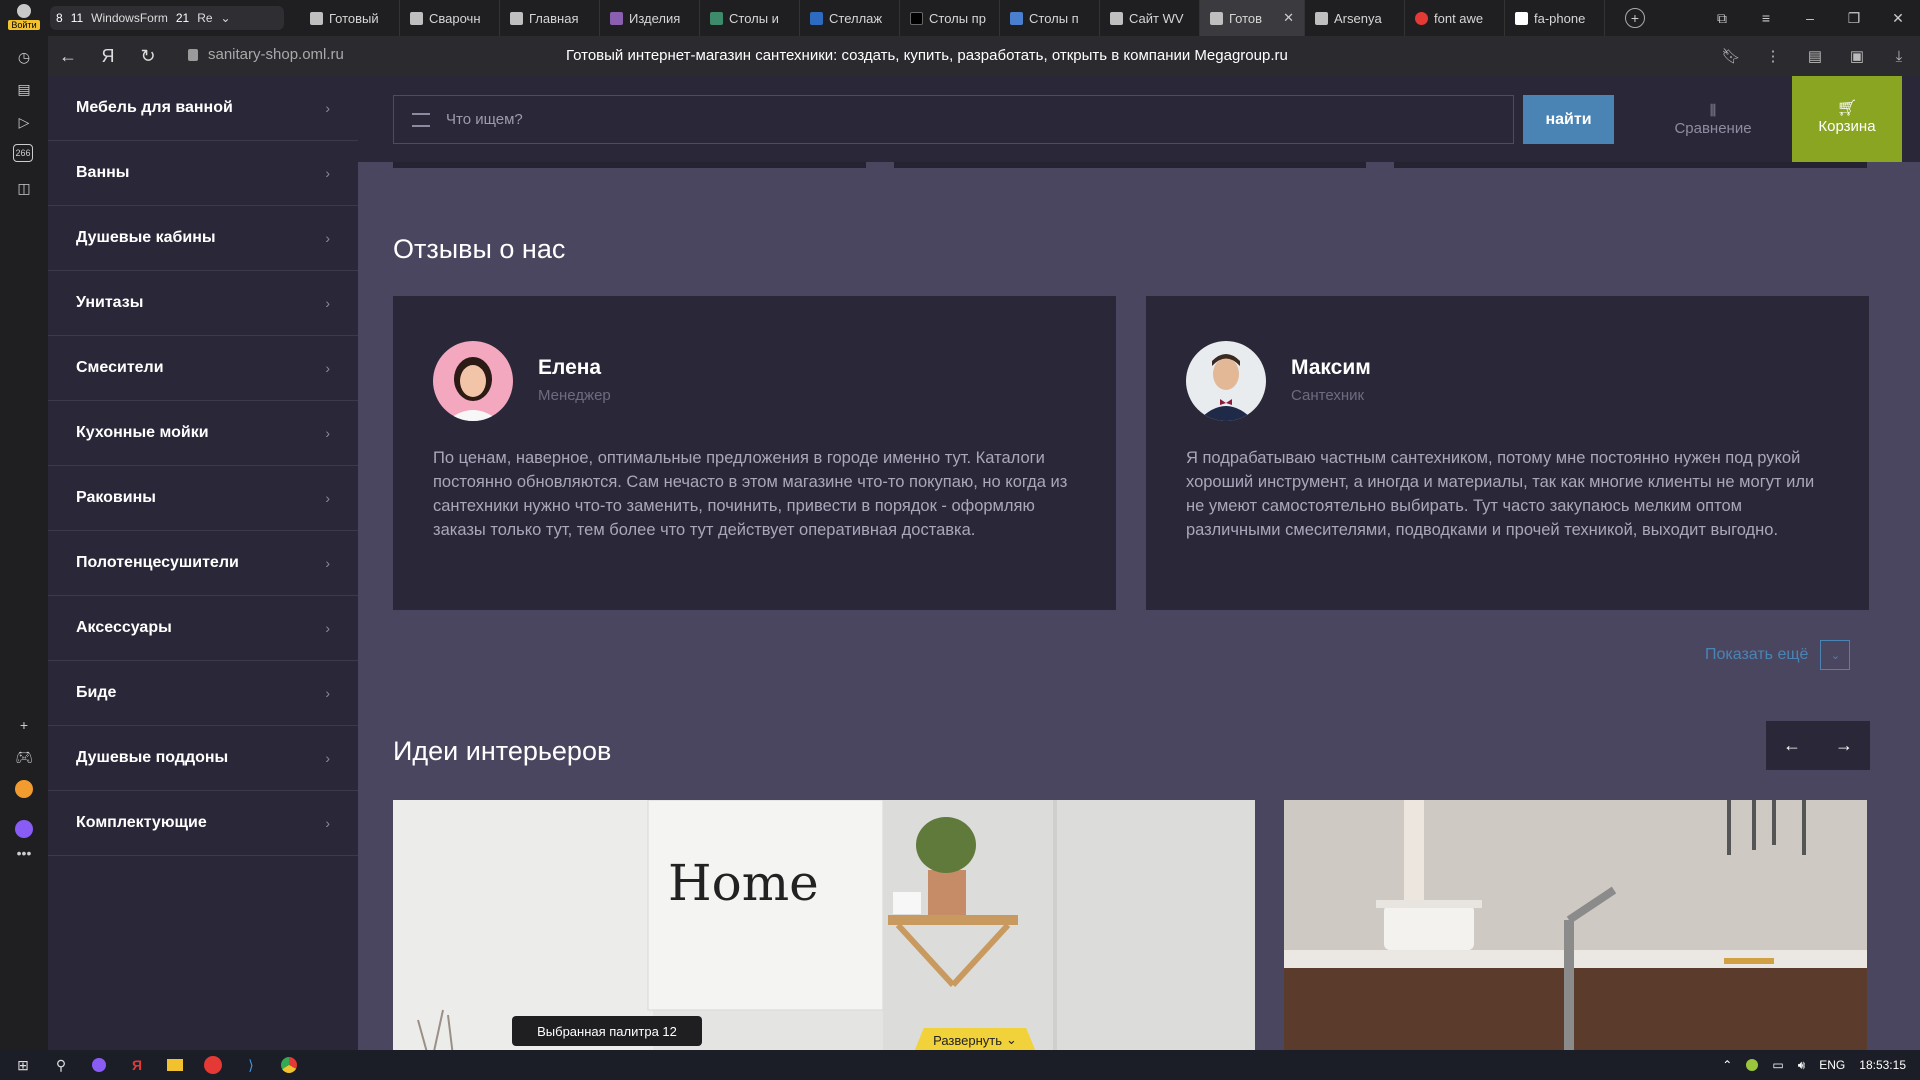 The image size is (1920, 1080). I want to click on tab: Готовый, so click(350, 18).